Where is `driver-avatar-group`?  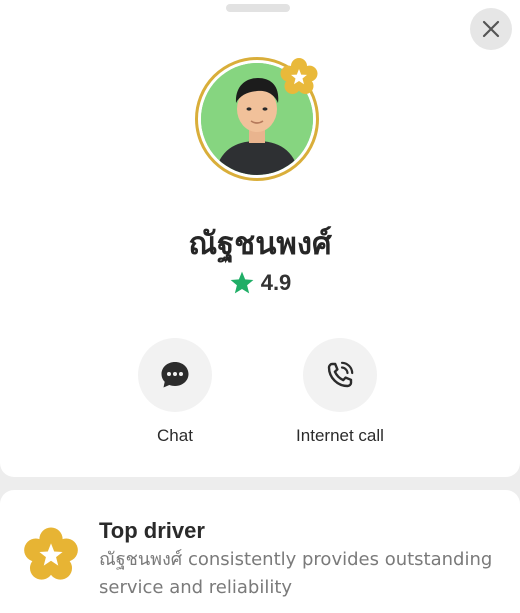 driver-avatar-group is located at coordinates (257, 119).